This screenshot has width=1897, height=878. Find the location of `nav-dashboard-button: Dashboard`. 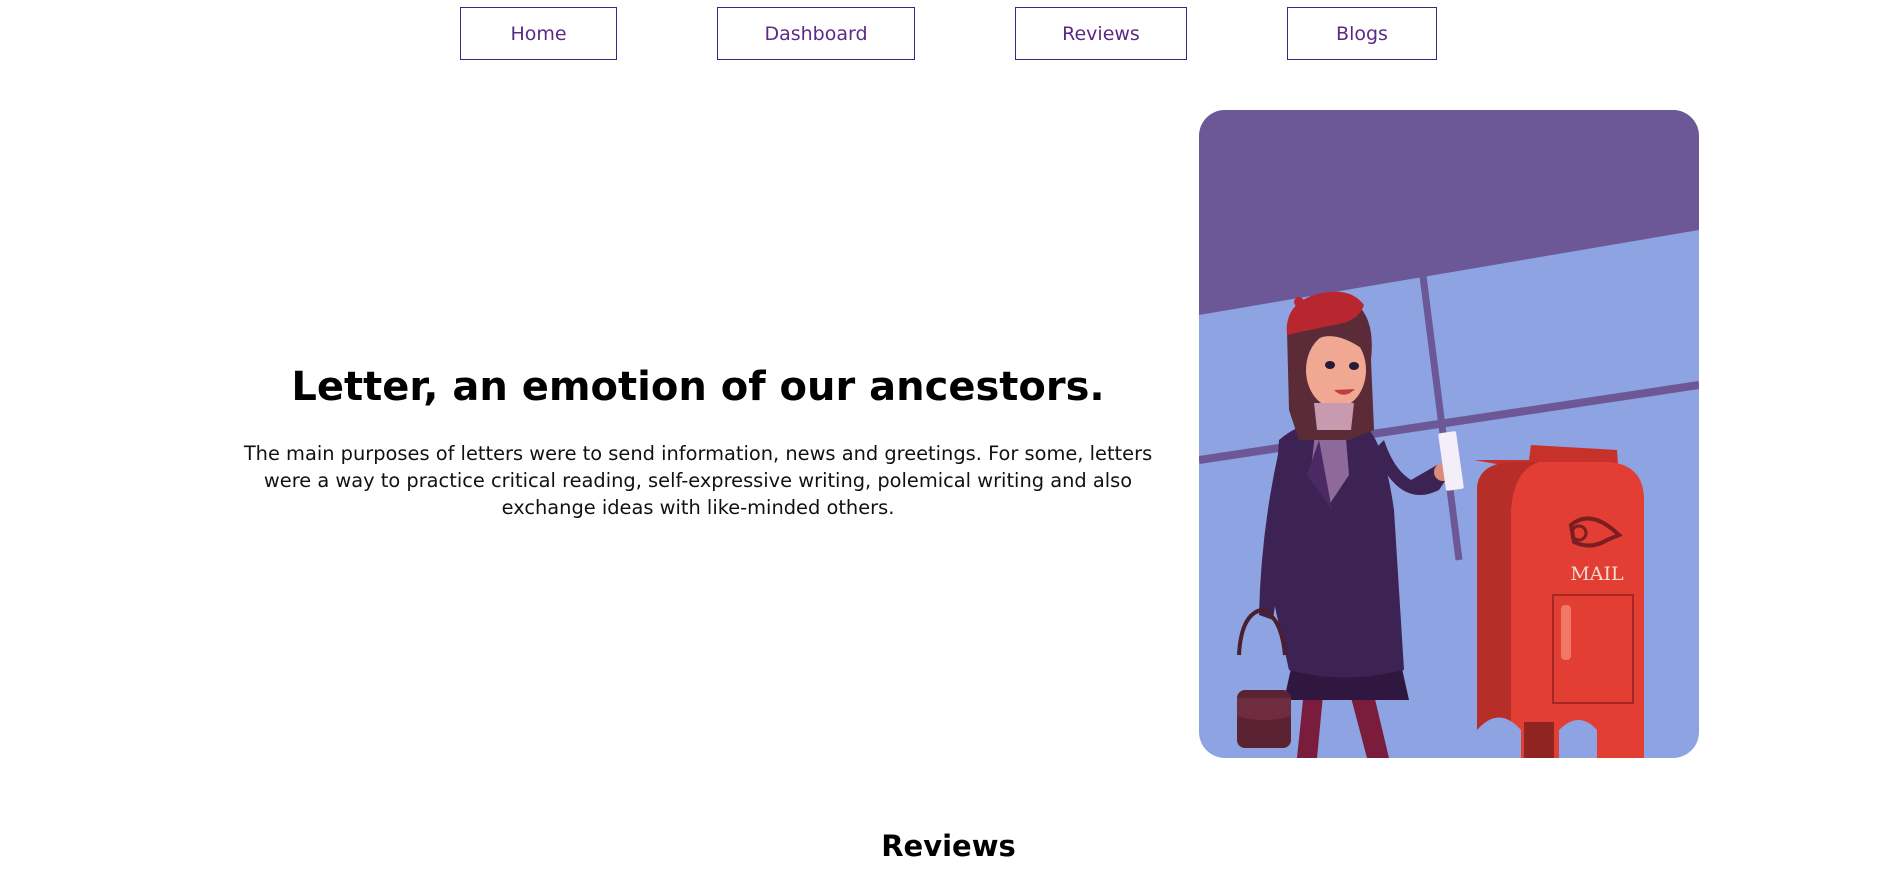

nav-dashboard-button: Dashboard is located at coordinates (816, 33).